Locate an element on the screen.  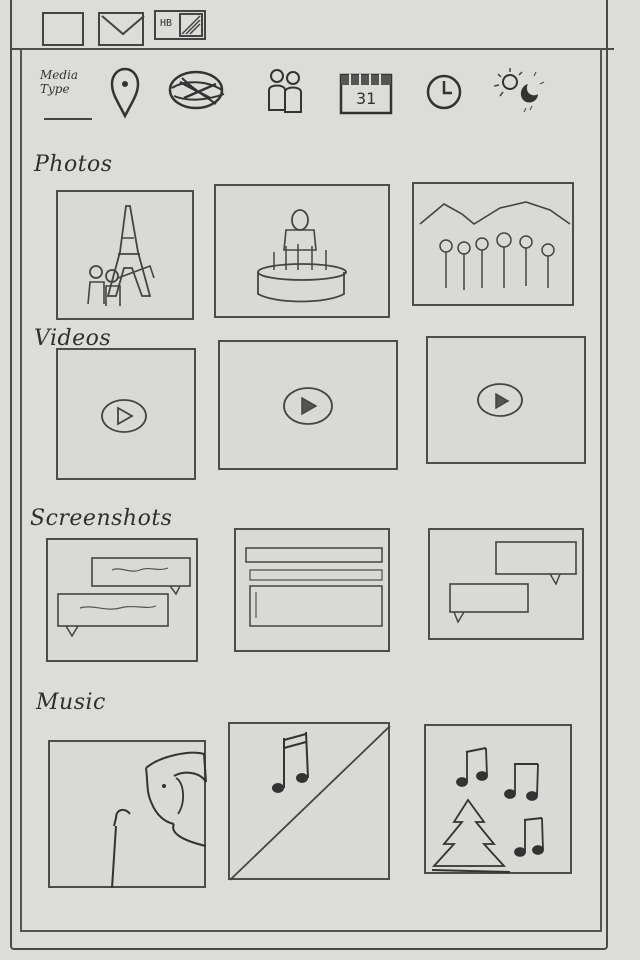
music-thumbnail-christmas is located at coordinates (498, 799).